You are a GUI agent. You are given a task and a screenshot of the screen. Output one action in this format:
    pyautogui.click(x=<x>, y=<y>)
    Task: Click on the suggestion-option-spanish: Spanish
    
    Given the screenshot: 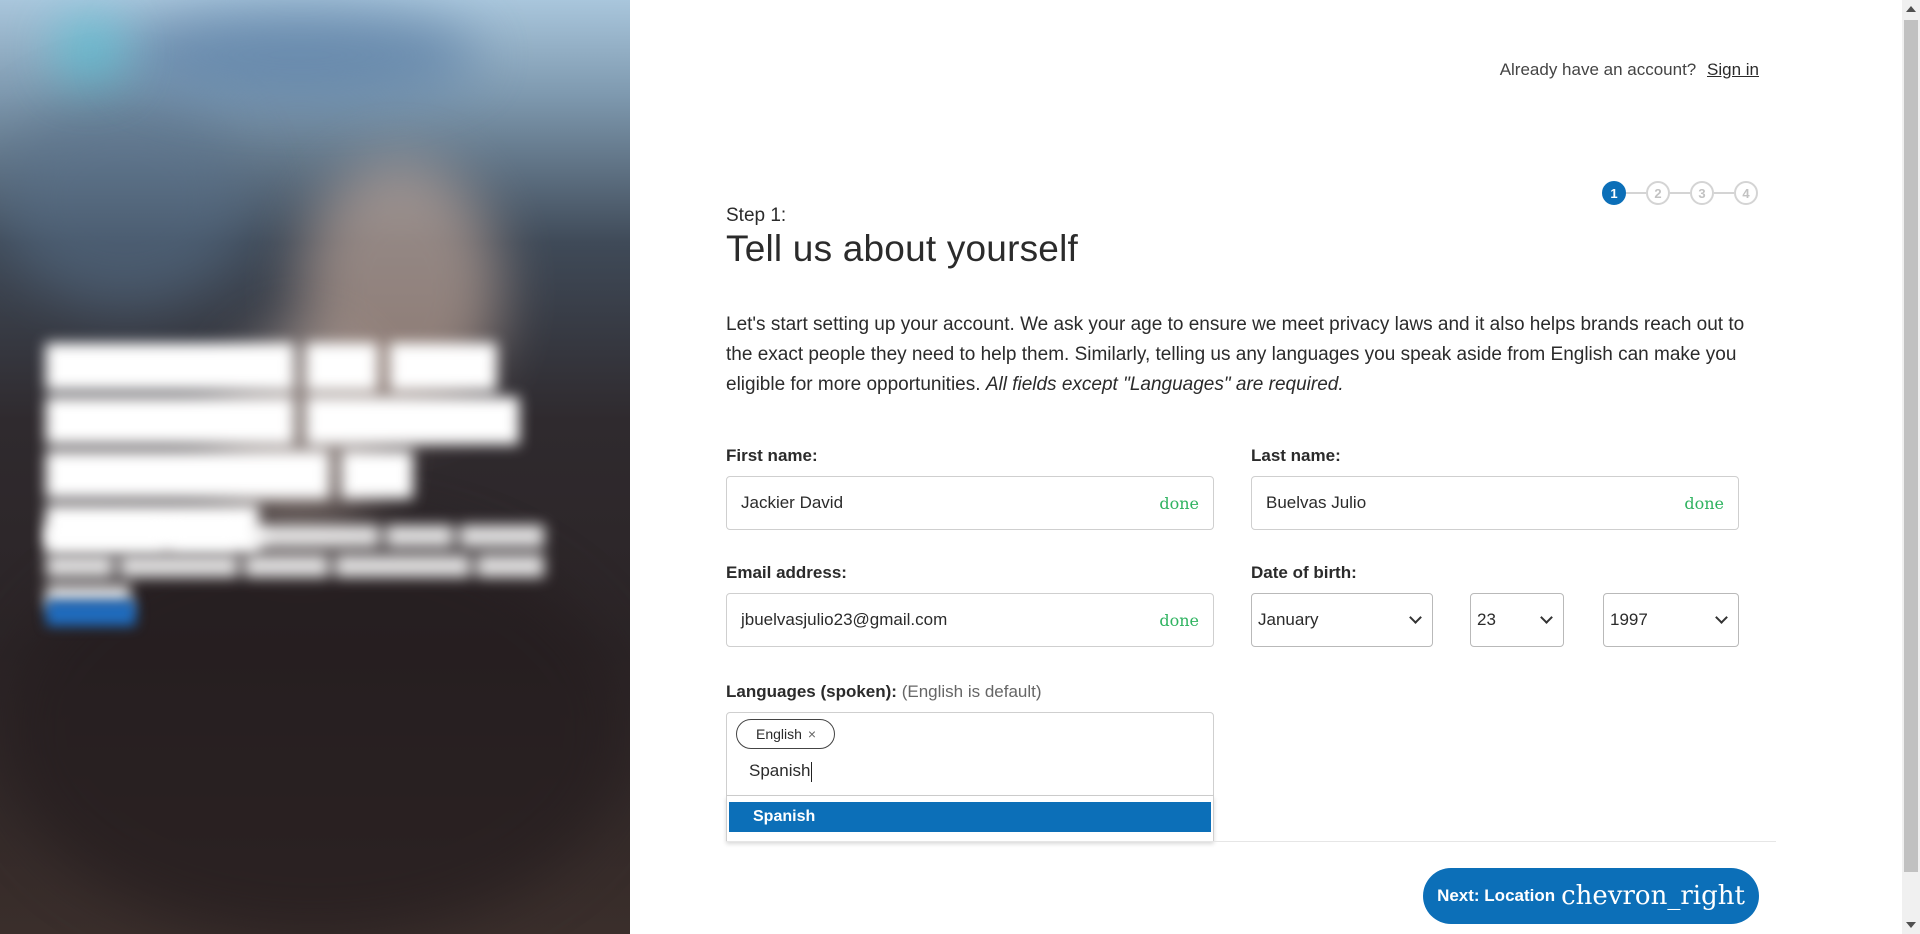 What is the action you would take?
    pyautogui.click(x=970, y=817)
    